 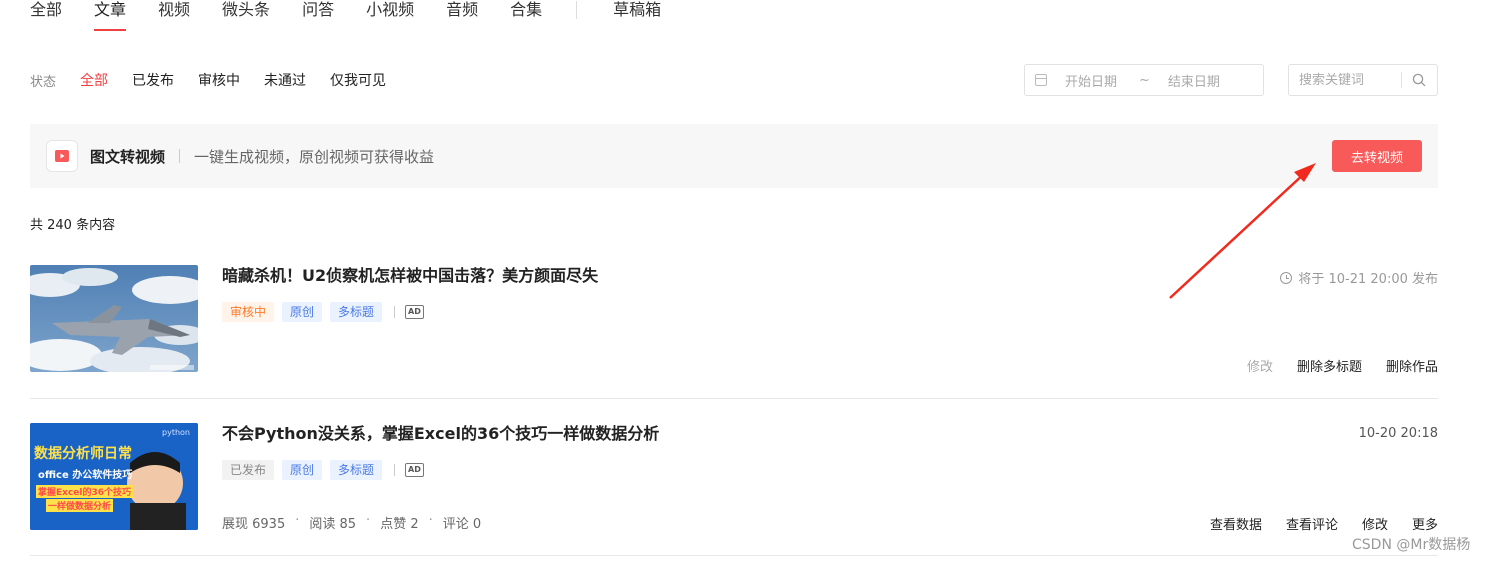 What do you see at coordinates (1419, 80) in the screenshot?
I see `search-icon` at bounding box center [1419, 80].